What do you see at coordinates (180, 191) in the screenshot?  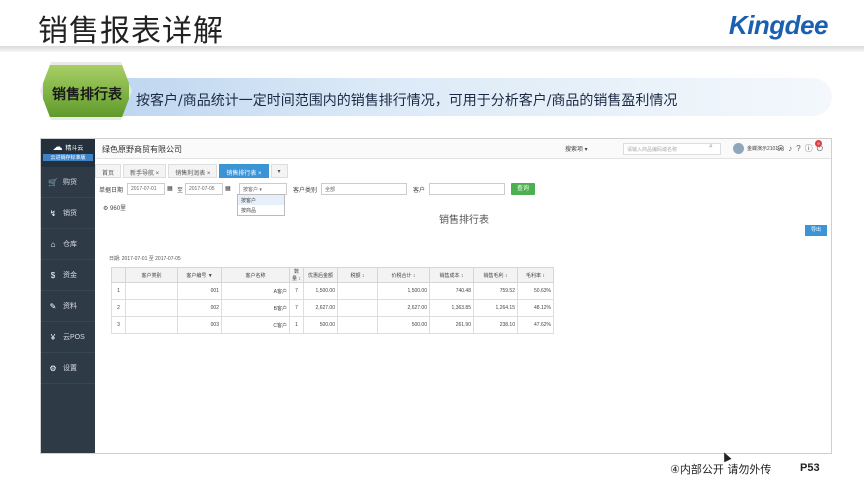 I see `date-to-label: 至` at bounding box center [180, 191].